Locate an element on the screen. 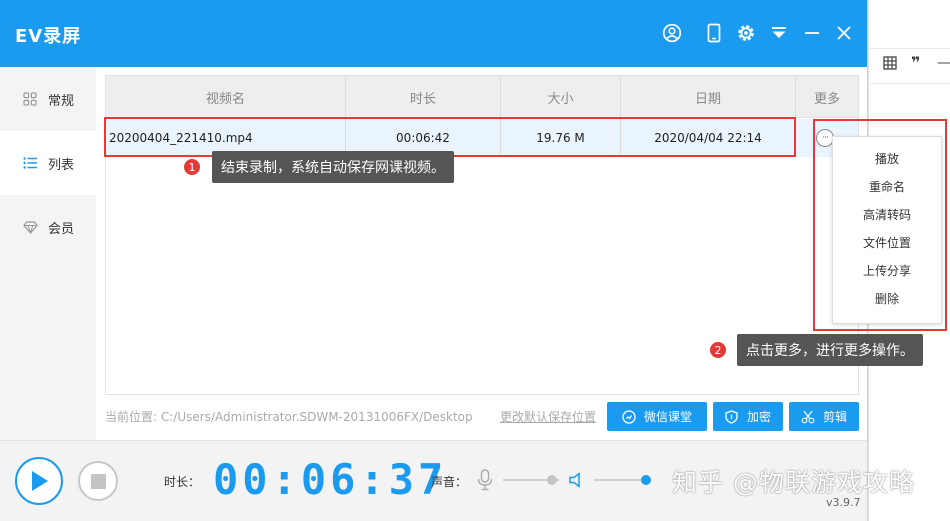  title-bar: EV录屏 is located at coordinates (433, 33).